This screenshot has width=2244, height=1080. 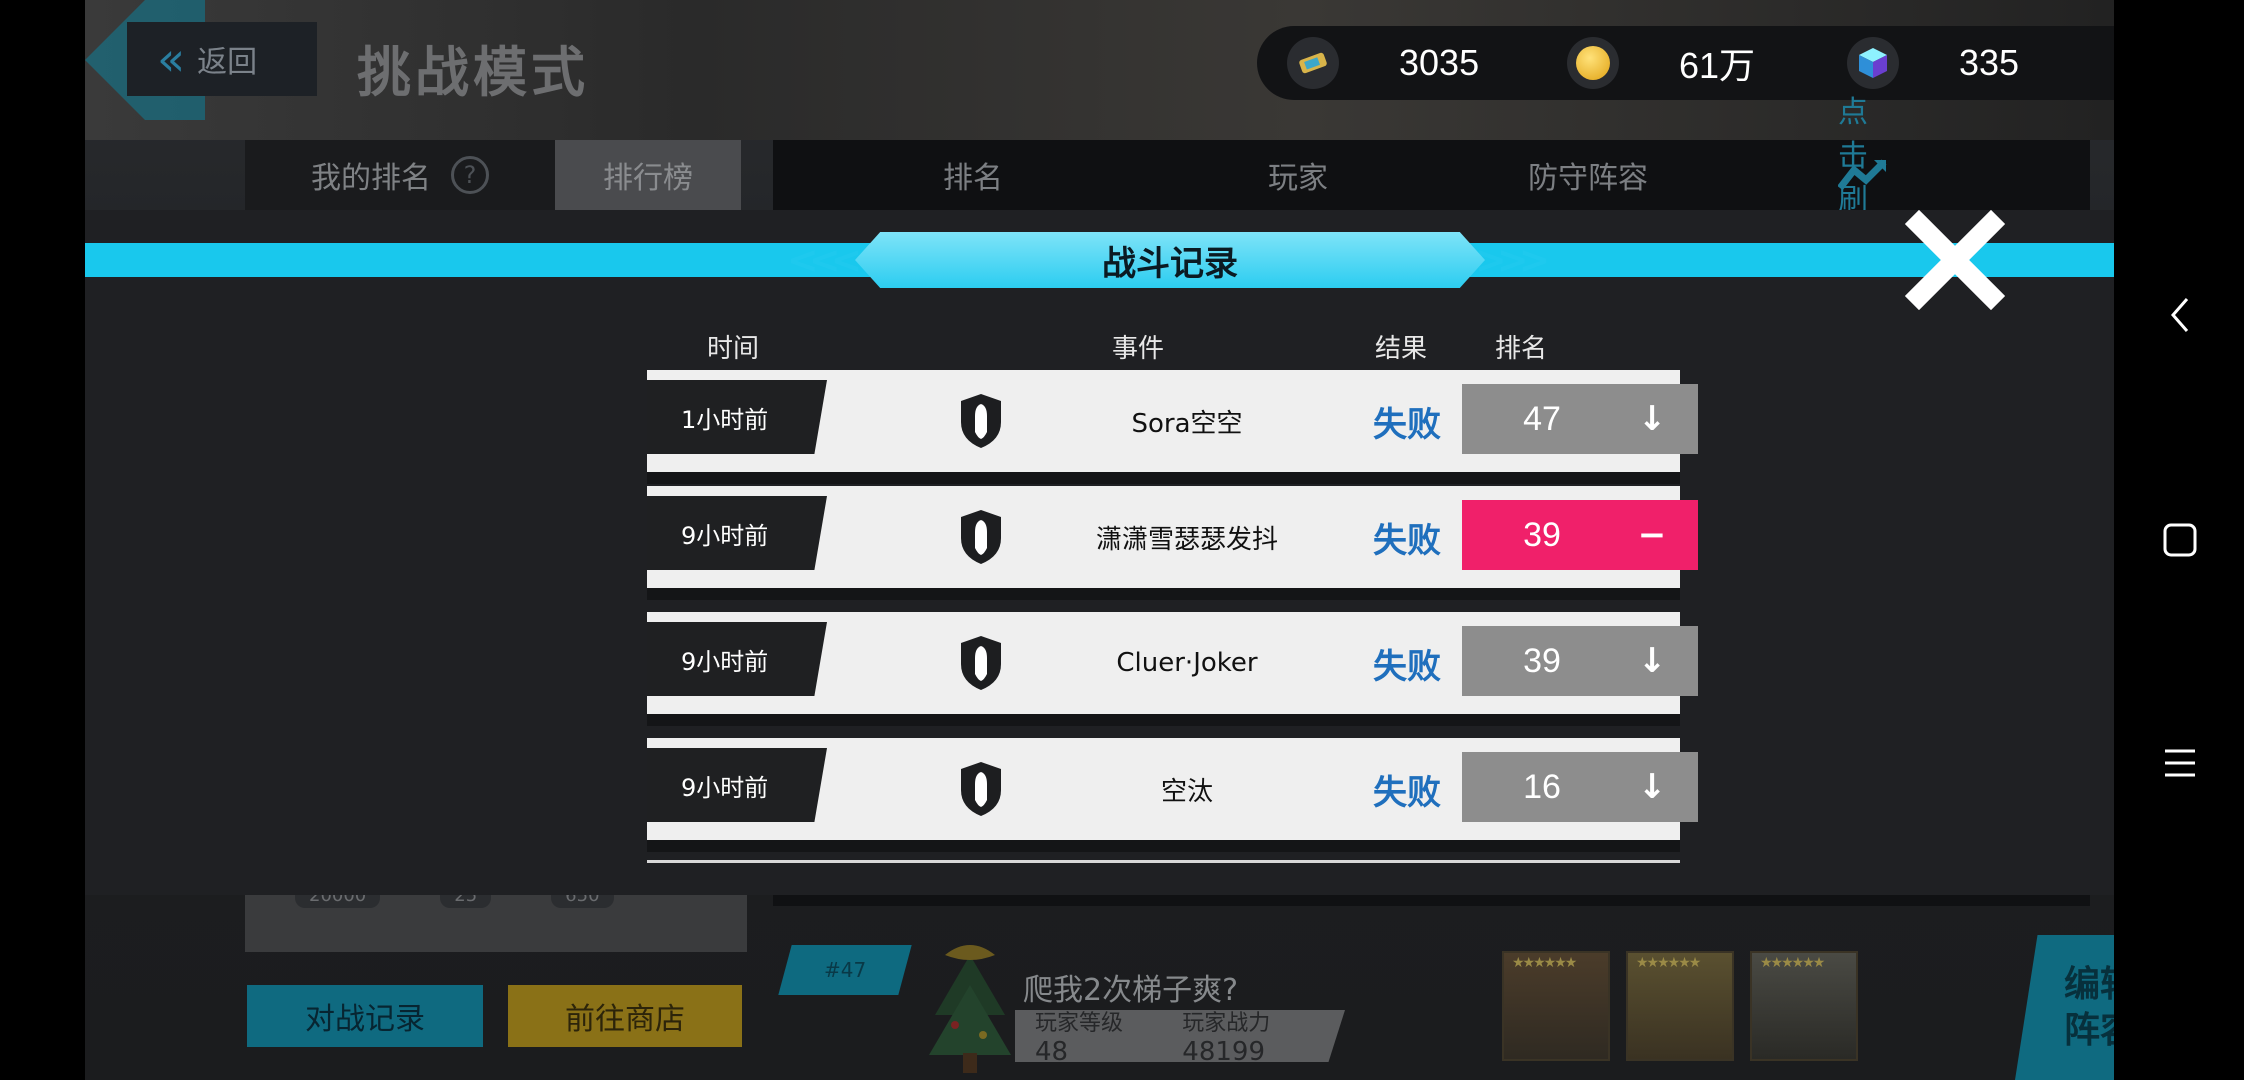 I want to click on column-time: 时间, so click(x=733, y=349).